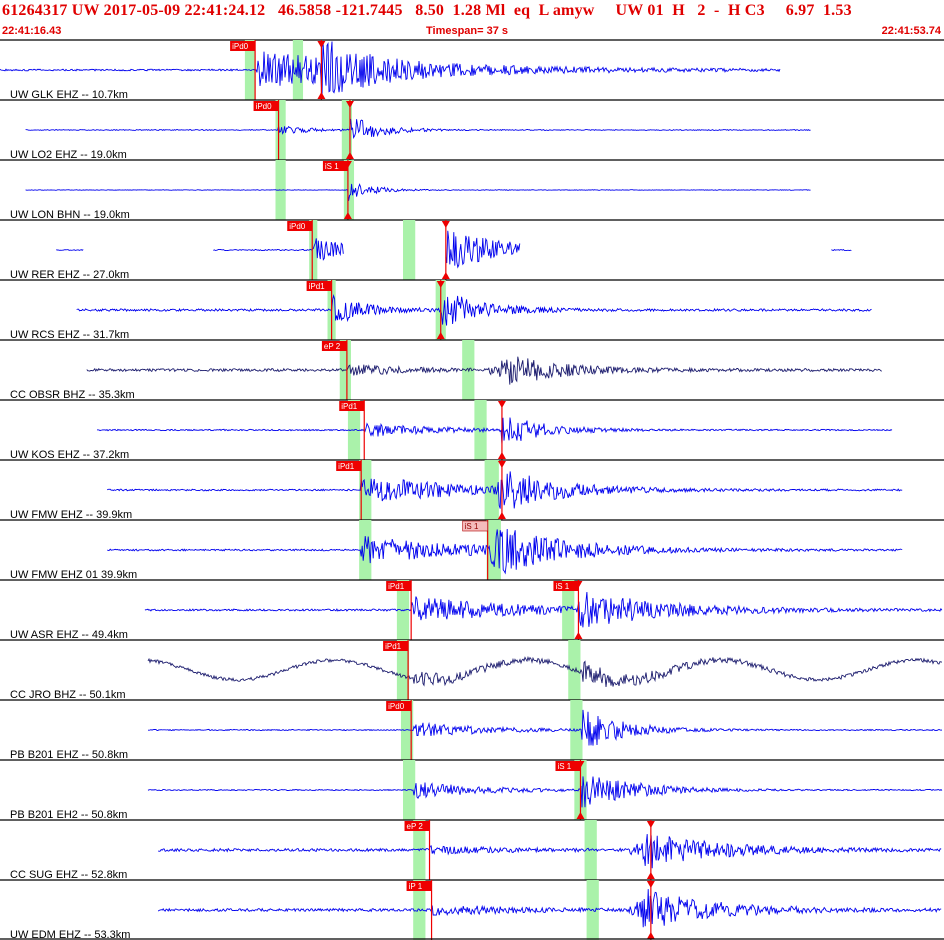 The width and height of the screenshot is (944, 940). Describe the element at coordinates (416, 886) in the screenshot. I see `pick-label: iP 1` at that location.